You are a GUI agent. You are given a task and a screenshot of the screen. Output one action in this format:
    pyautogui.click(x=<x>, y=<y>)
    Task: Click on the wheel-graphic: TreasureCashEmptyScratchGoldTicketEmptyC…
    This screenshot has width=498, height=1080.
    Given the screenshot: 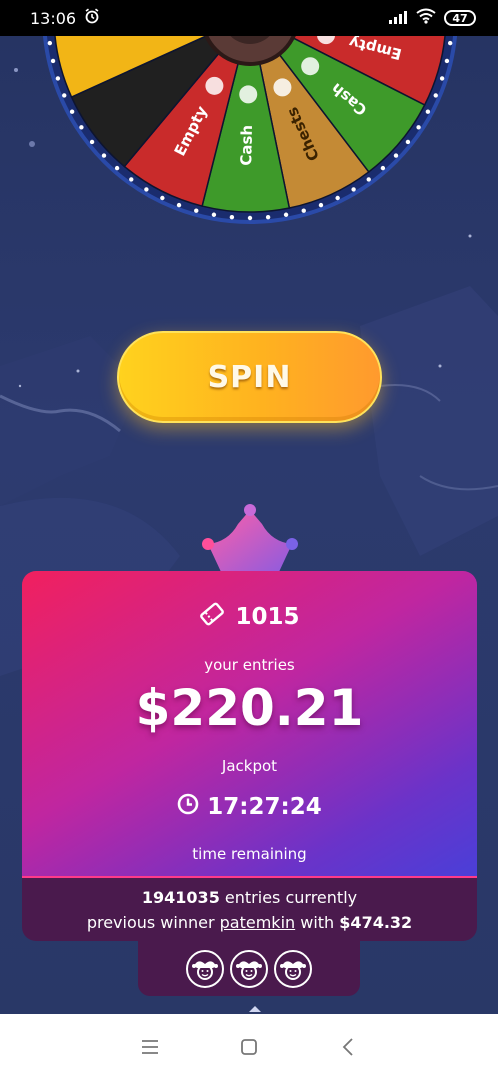 What is the action you would take?
    pyautogui.click(x=250, y=130)
    